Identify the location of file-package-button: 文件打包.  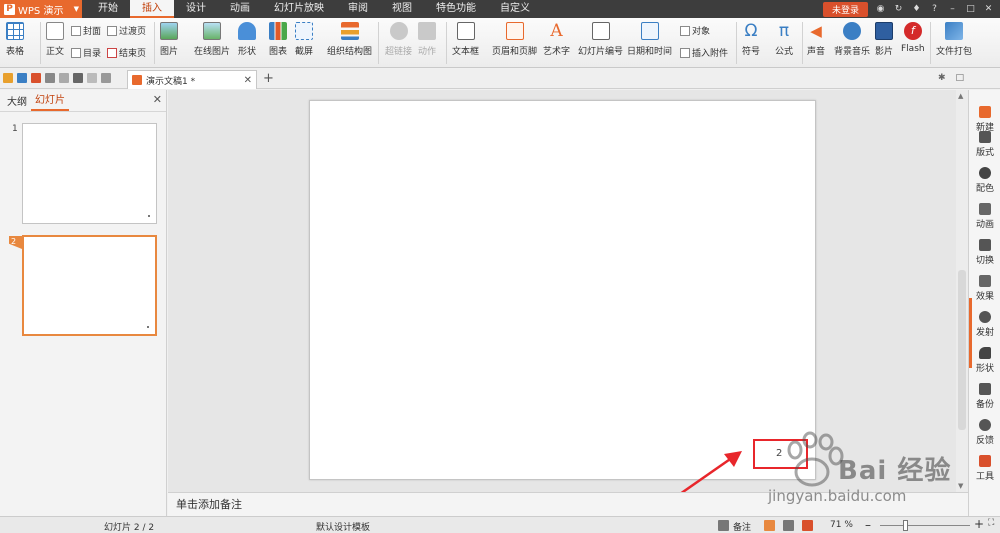
(954, 39).